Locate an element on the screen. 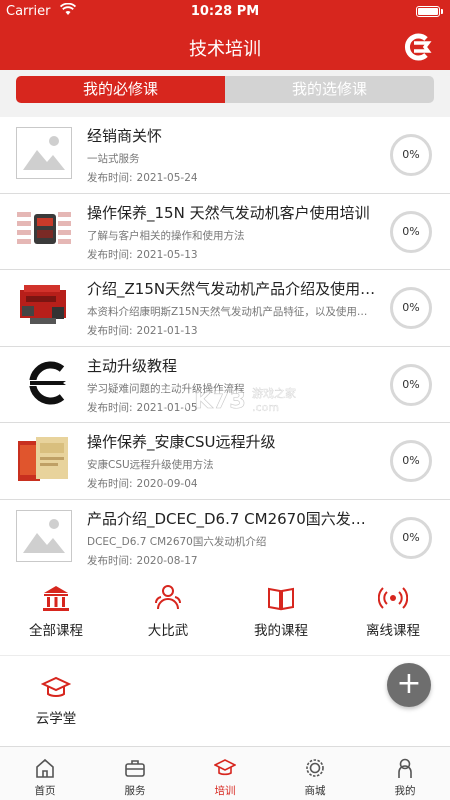 This screenshot has width=450, height=800. tab-label: 培训 is located at coordinates (225, 791).